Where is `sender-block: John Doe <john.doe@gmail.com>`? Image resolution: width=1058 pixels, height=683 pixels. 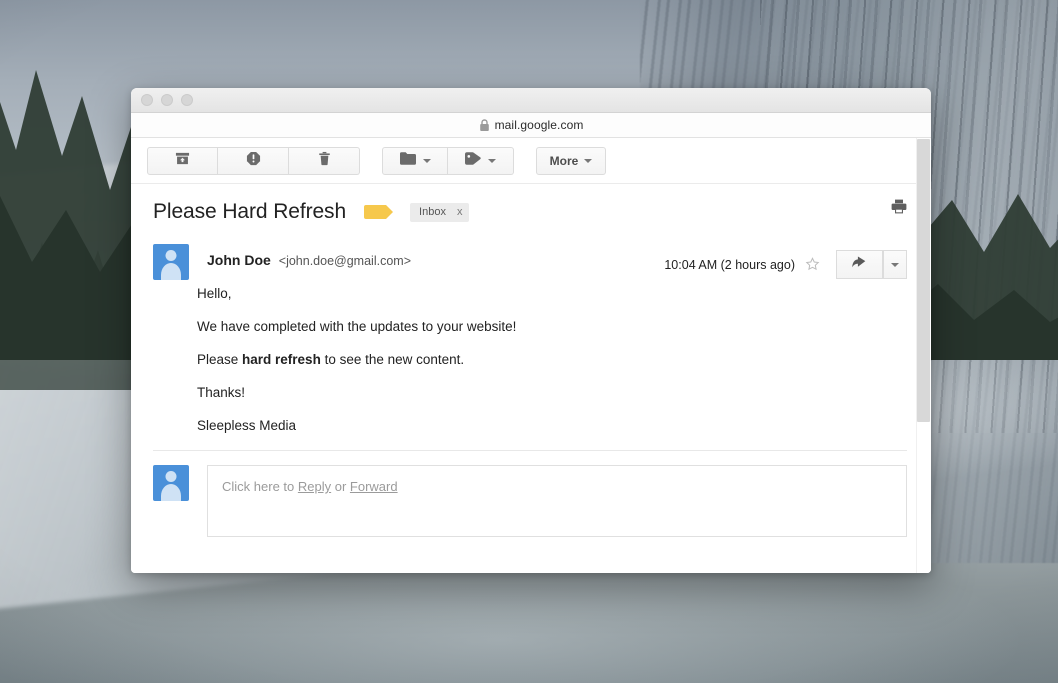
sender-block: John Doe <john.doe@gmail.com> is located at coordinates (309, 256).